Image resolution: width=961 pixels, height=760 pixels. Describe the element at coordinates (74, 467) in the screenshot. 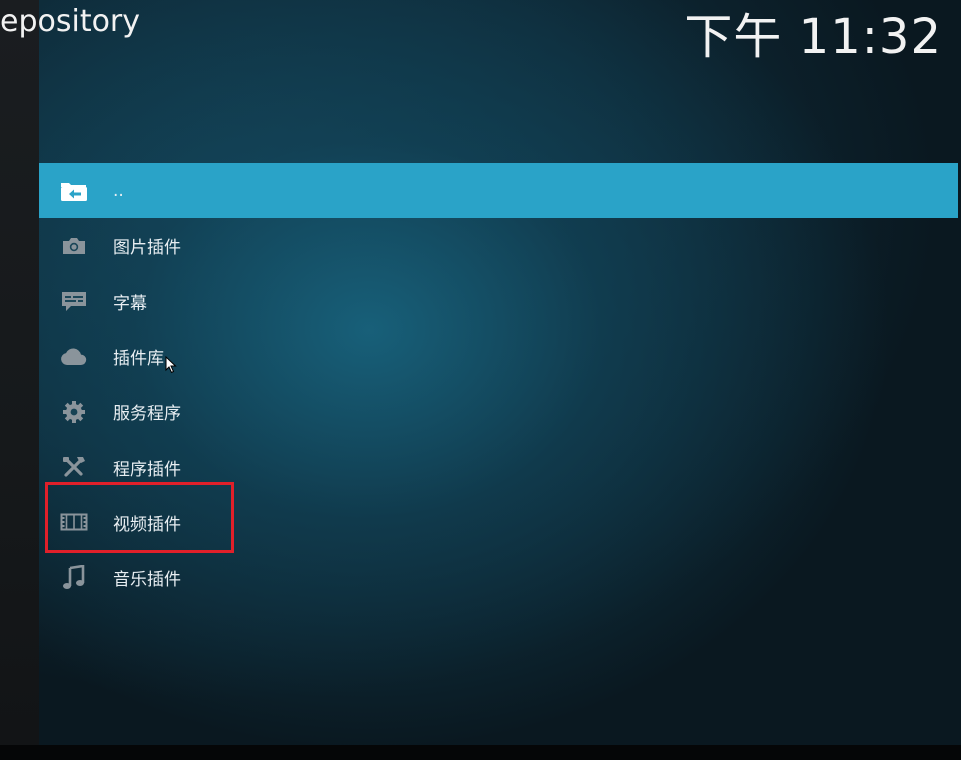

I see `tools-icon` at that location.